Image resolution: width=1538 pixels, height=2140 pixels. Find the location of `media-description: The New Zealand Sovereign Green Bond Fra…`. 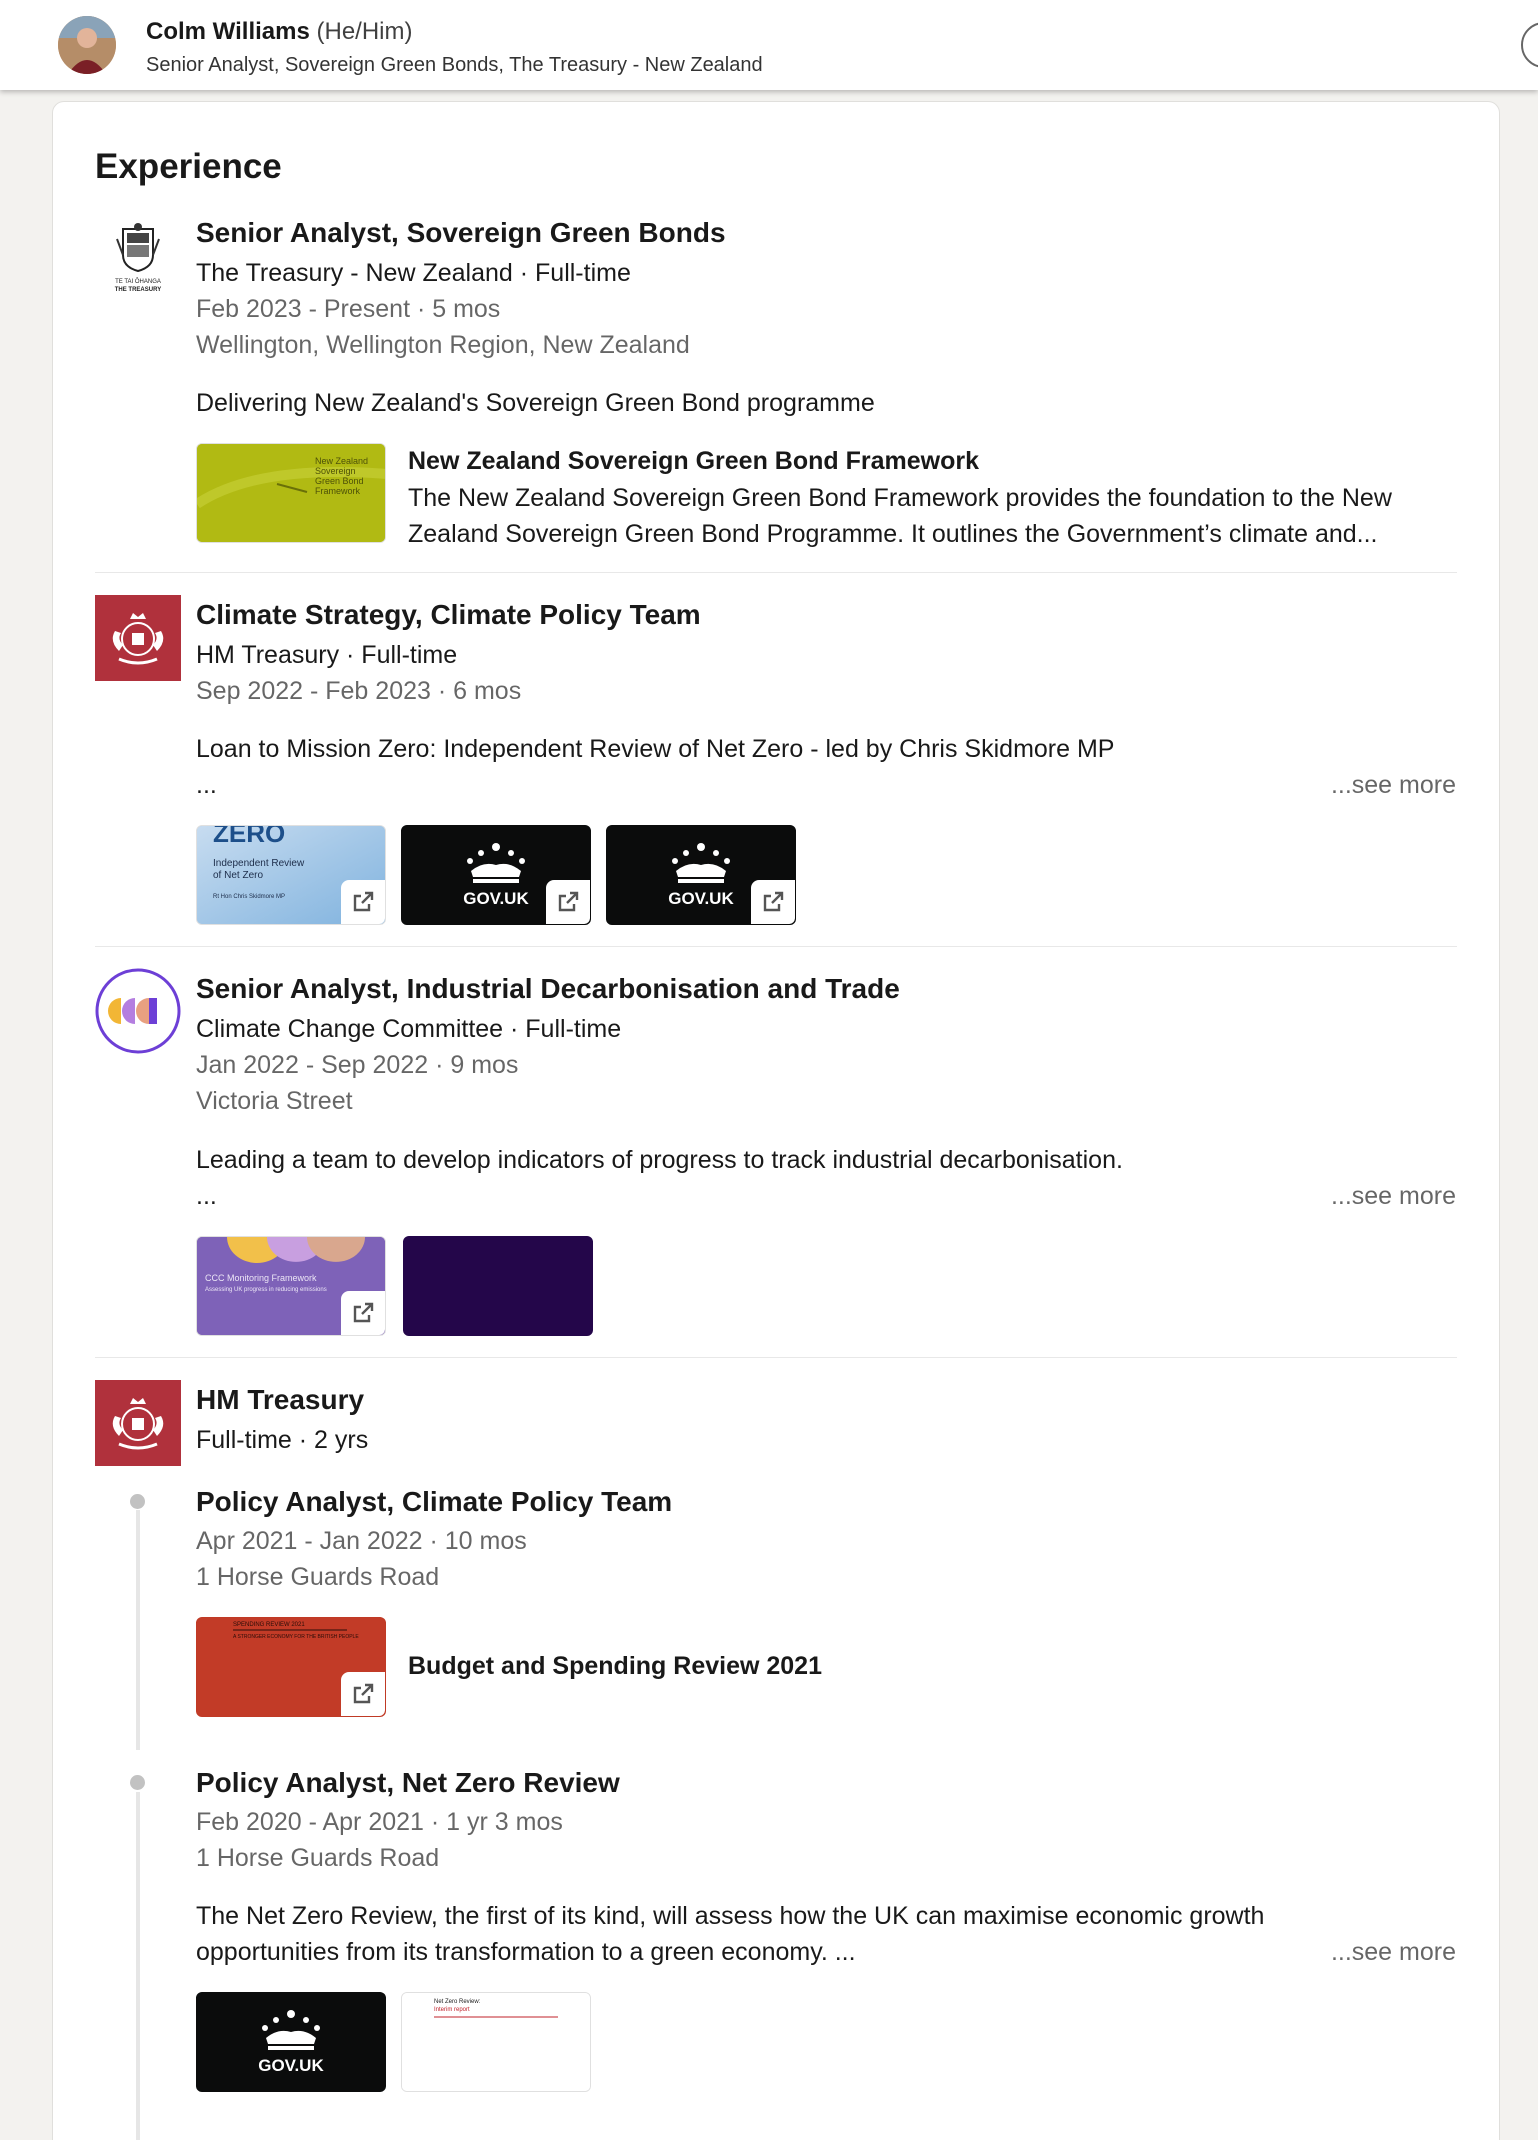

media-description: The New Zealand Sovereign Green Bond Fra… is located at coordinates (900, 516).